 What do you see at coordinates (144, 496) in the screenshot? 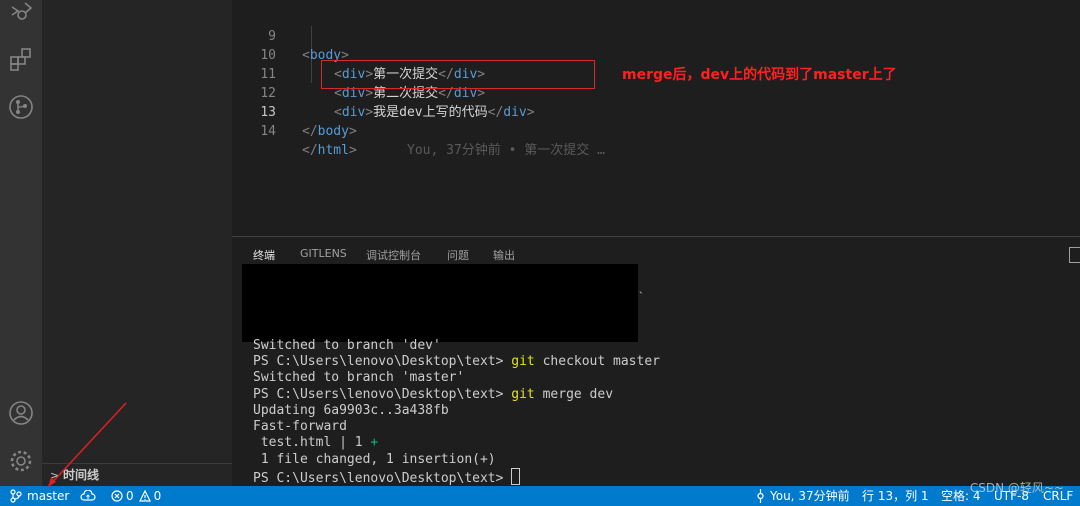
I see `warning-icon` at bounding box center [144, 496].